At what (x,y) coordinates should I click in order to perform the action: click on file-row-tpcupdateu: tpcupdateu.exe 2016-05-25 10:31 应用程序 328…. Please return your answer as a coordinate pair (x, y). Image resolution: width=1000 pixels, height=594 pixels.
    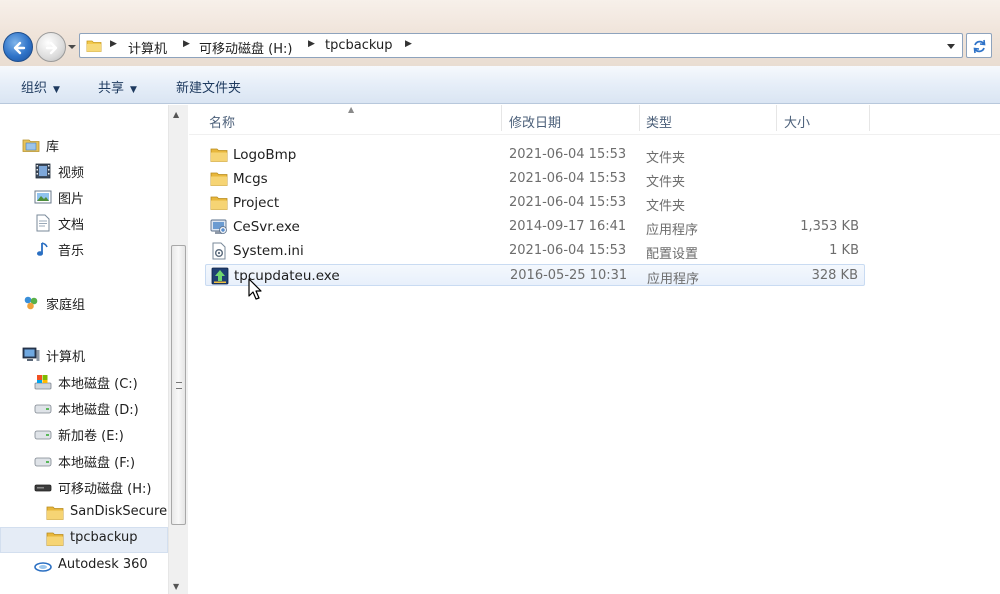
    Looking at the image, I should click on (535, 275).